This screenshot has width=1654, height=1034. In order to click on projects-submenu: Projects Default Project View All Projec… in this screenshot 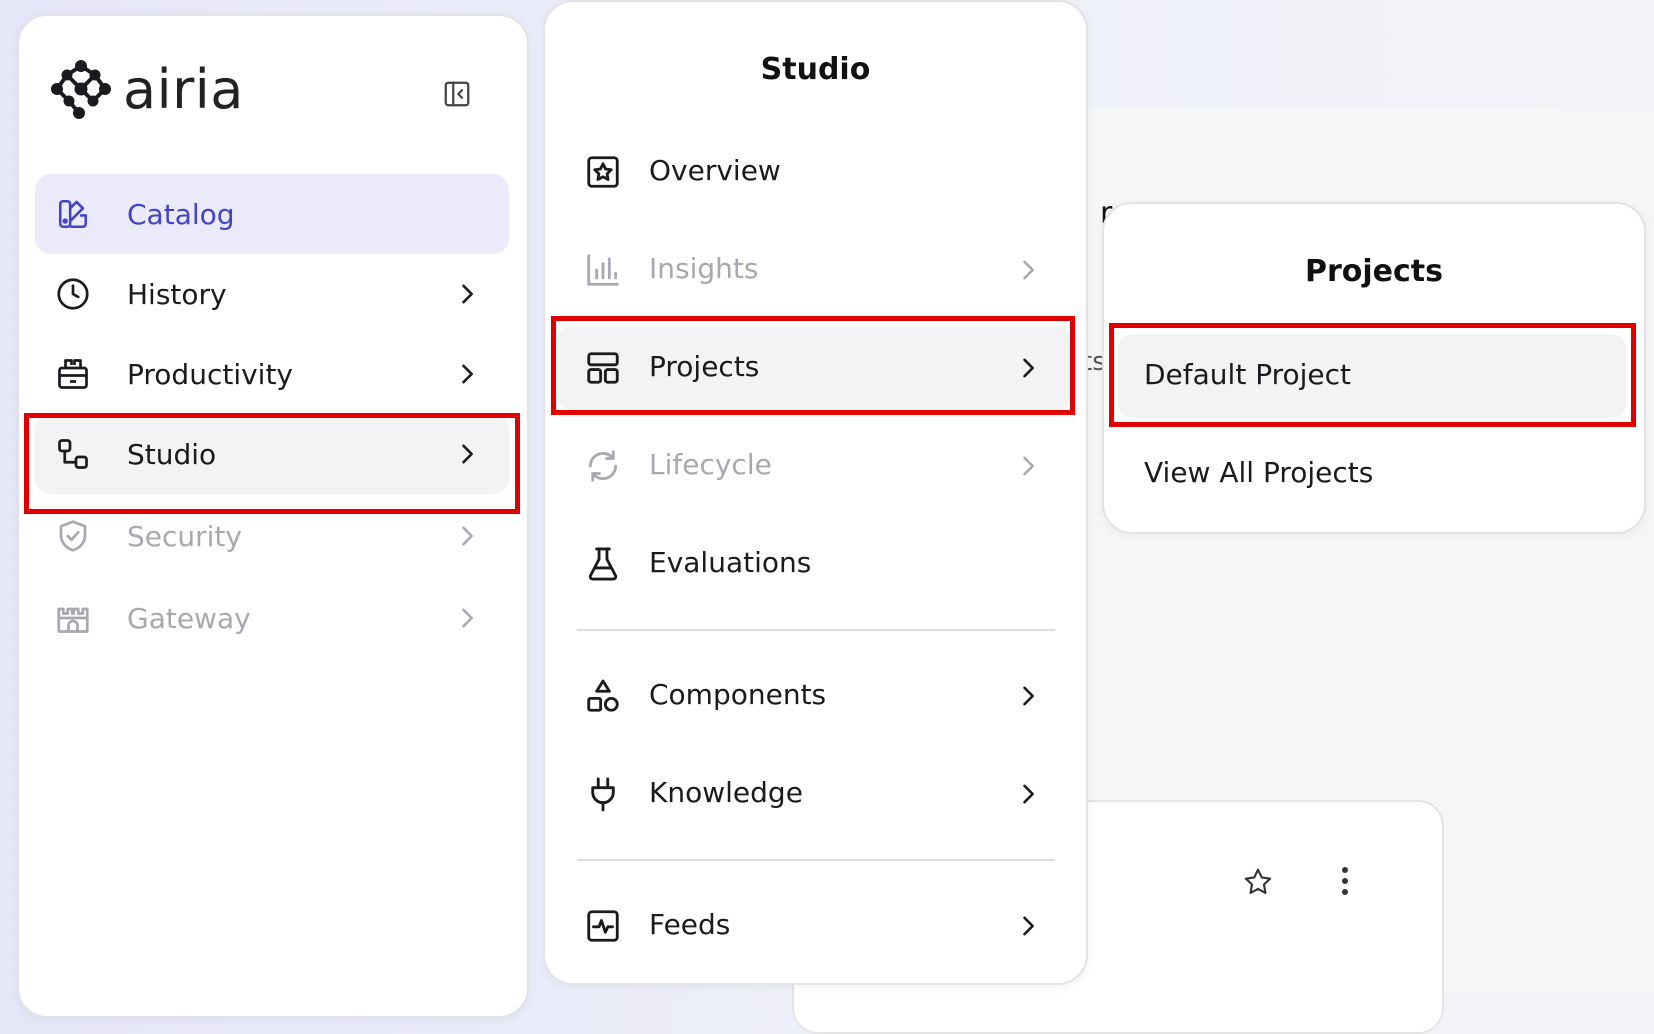, I will do `click(1374, 368)`.